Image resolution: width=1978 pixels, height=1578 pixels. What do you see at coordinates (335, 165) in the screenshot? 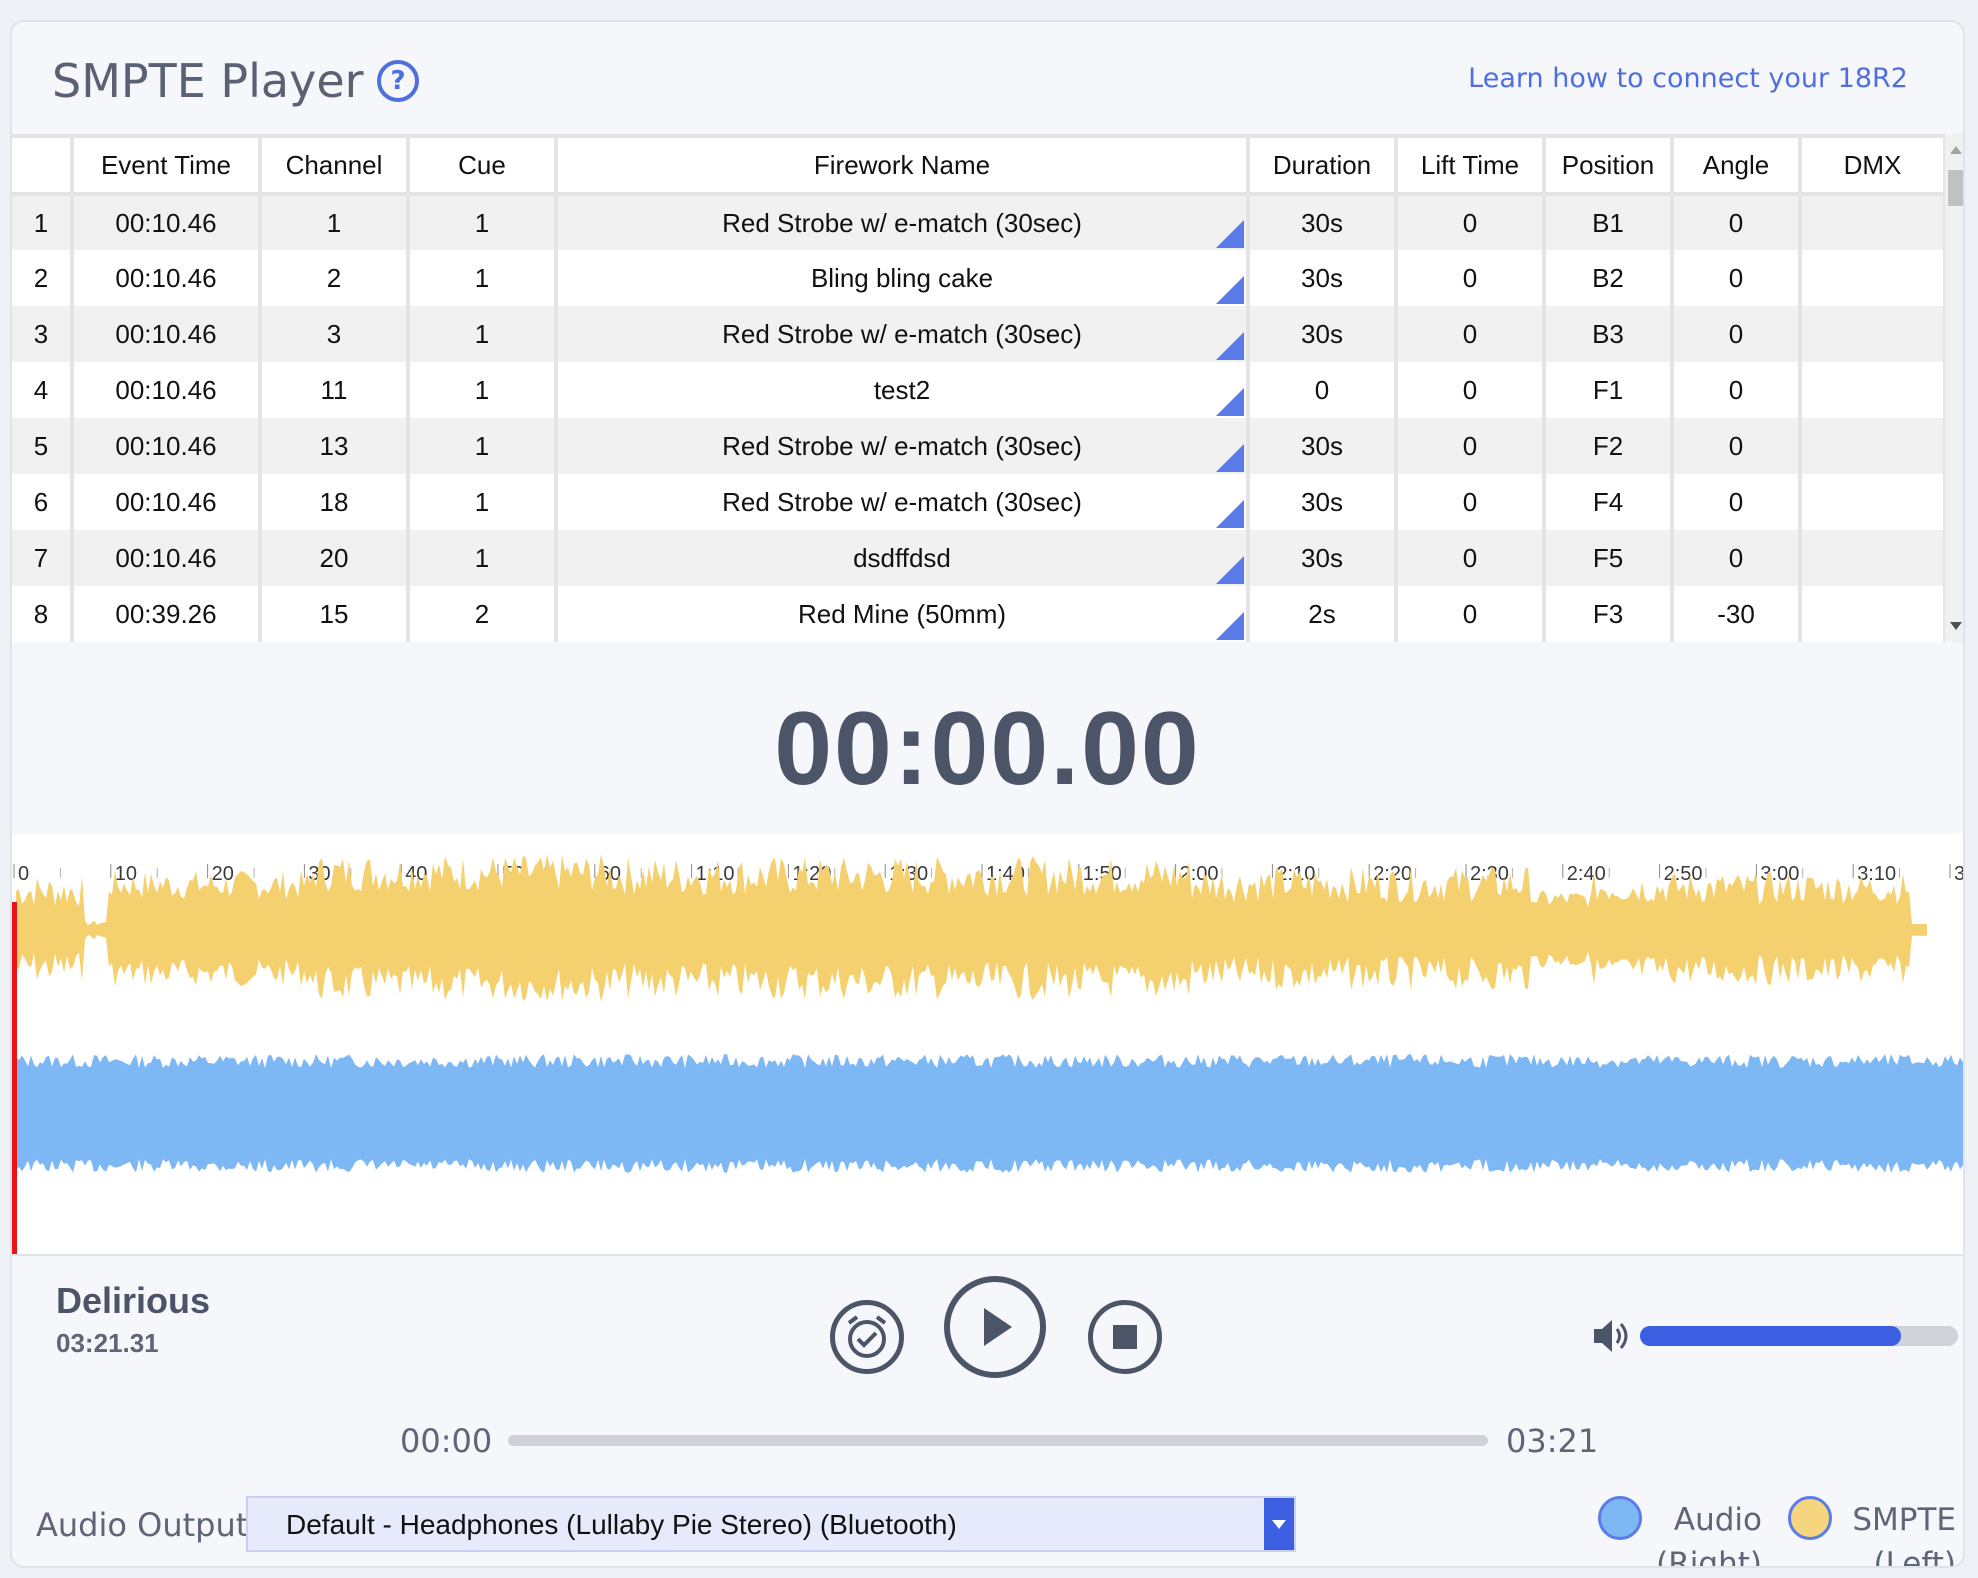
I see `column-header: Channel` at bounding box center [335, 165].